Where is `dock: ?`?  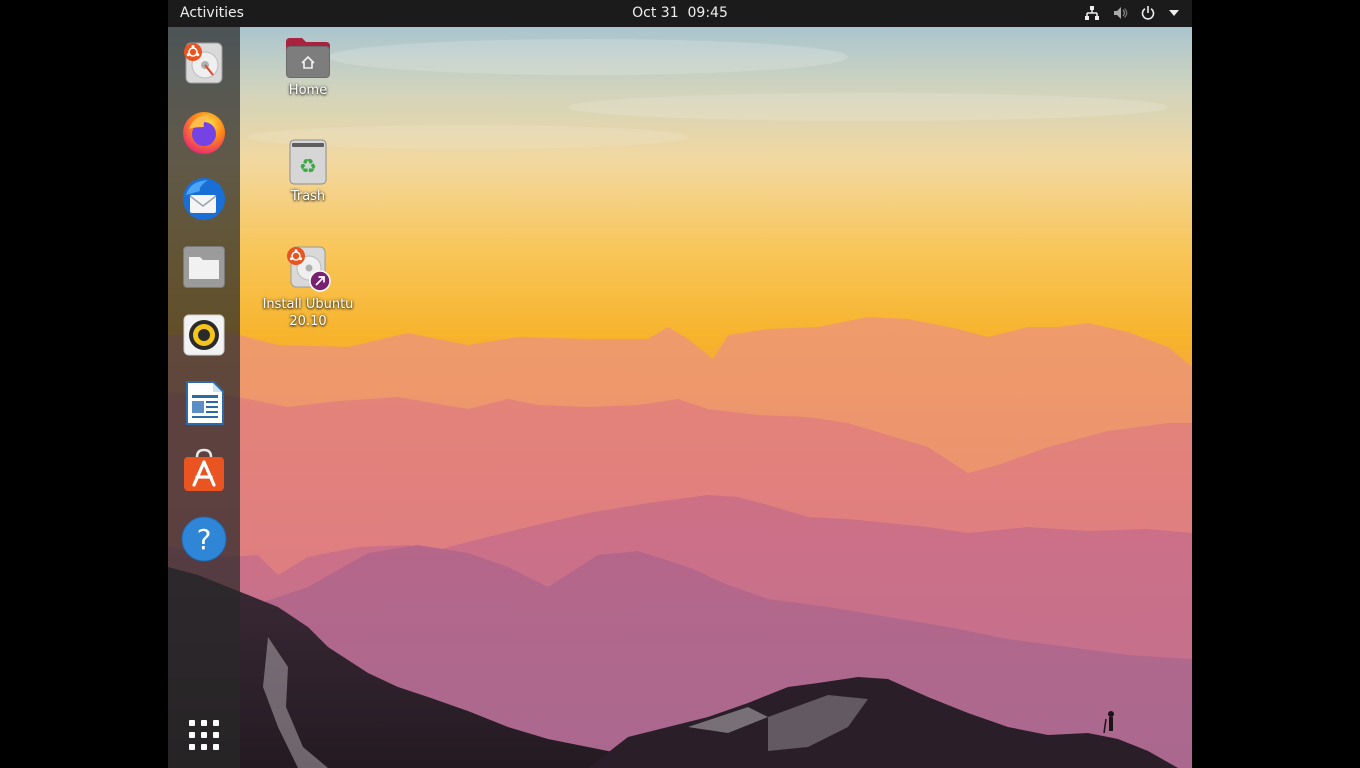
dock: ? is located at coordinates (204, 397).